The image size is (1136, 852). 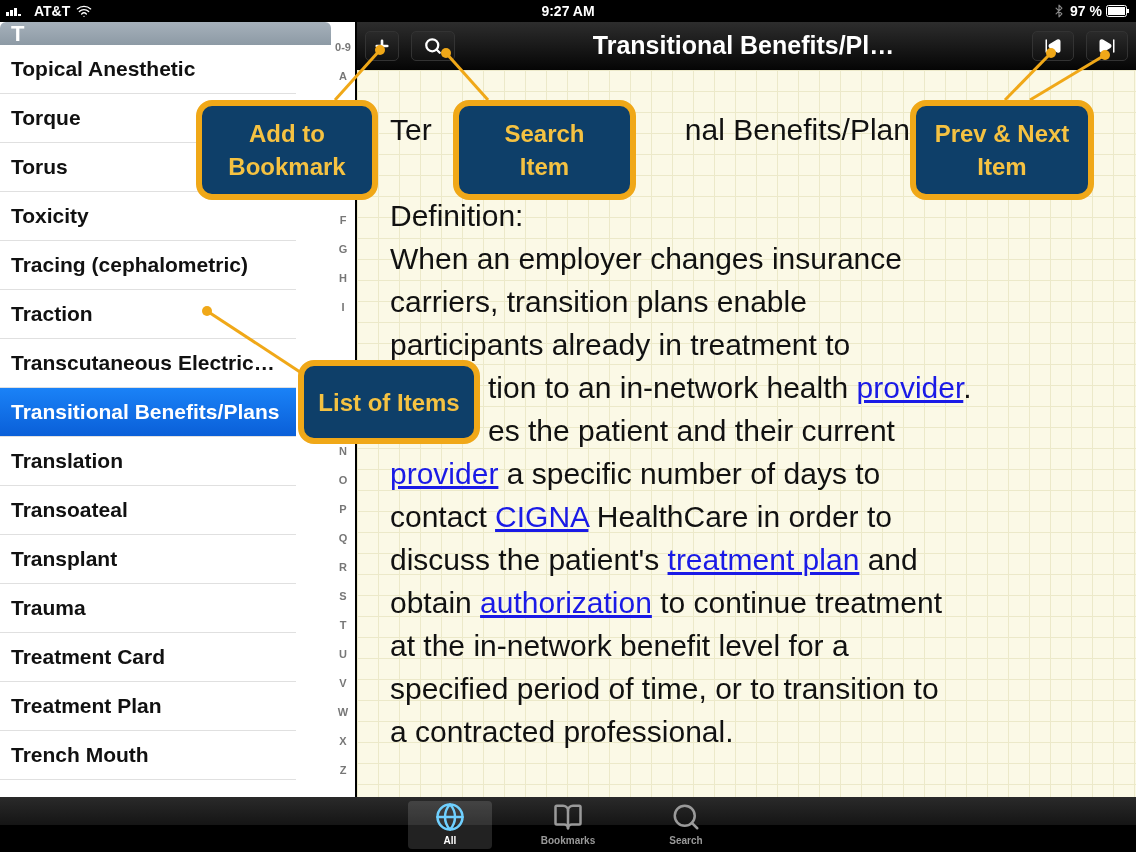 What do you see at coordinates (411, 130) in the screenshot?
I see `article-heading: Ter` at bounding box center [411, 130].